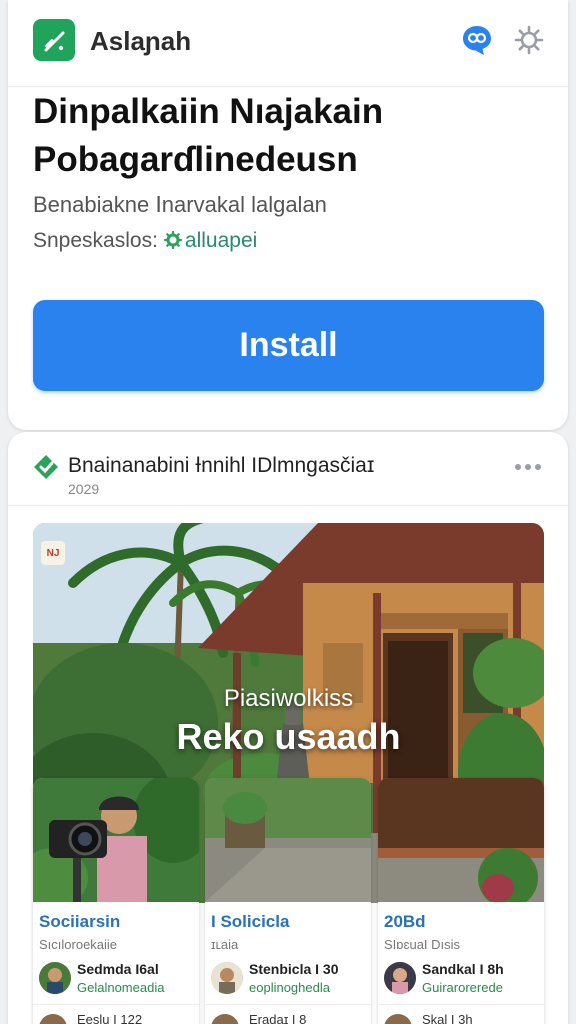 Image resolution: width=576 pixels, height=1024 pixels. What do you see at coordinates (529, 40) in the screenshot?
I see `gear-icon` at bounding box center [529, 40].